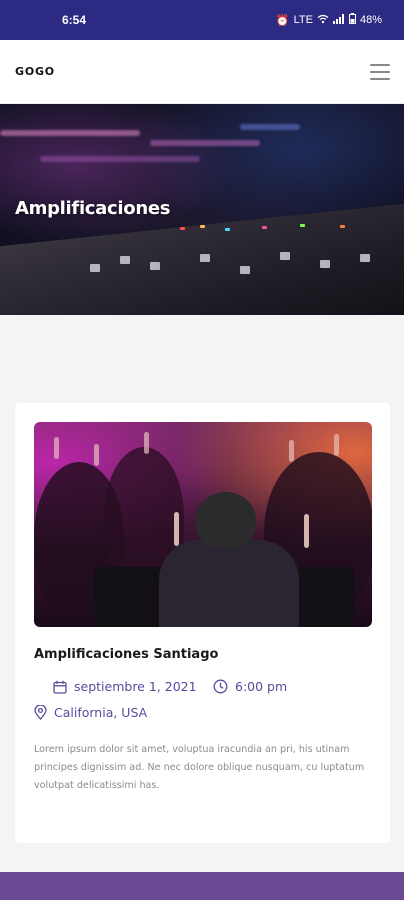  I want to click on calendar-icon, so click(60, 687).